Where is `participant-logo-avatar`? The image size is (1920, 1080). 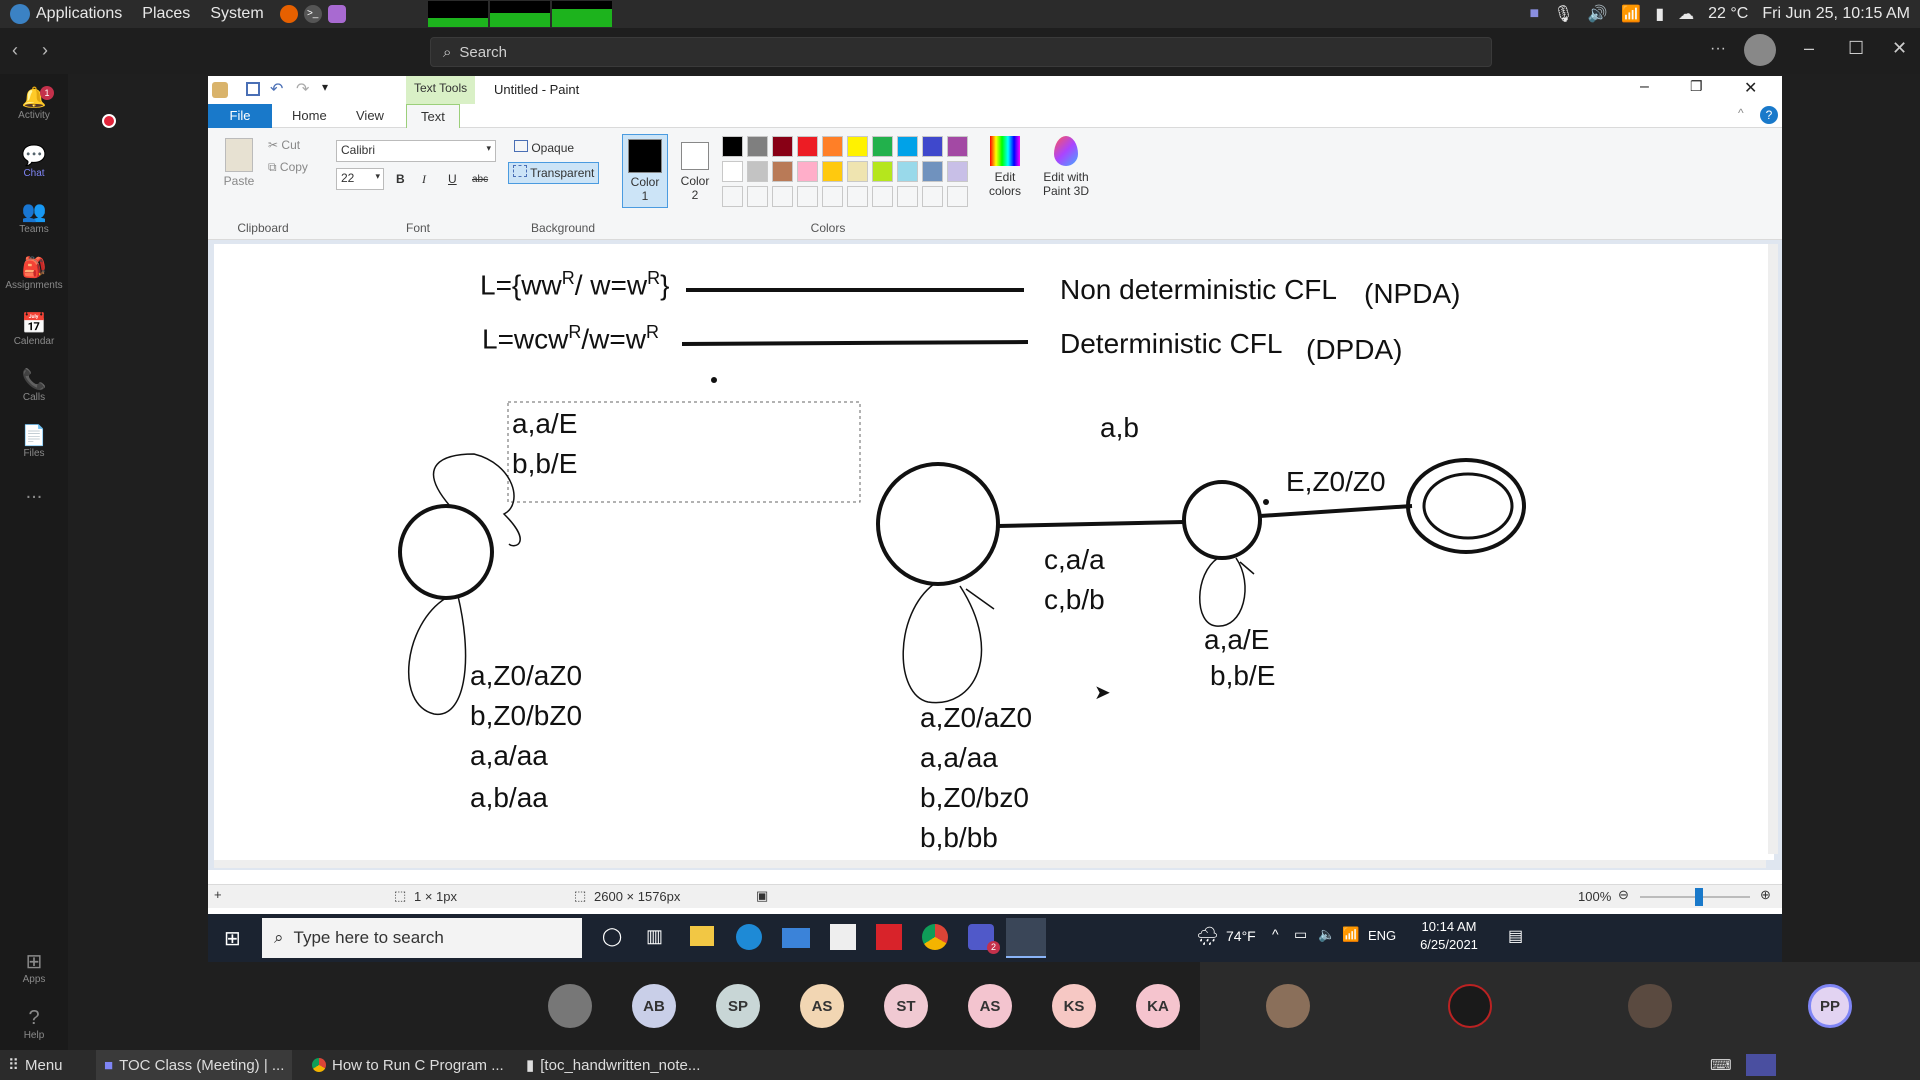 participant-logo-avatar is located at coordinates (1470, 1006).